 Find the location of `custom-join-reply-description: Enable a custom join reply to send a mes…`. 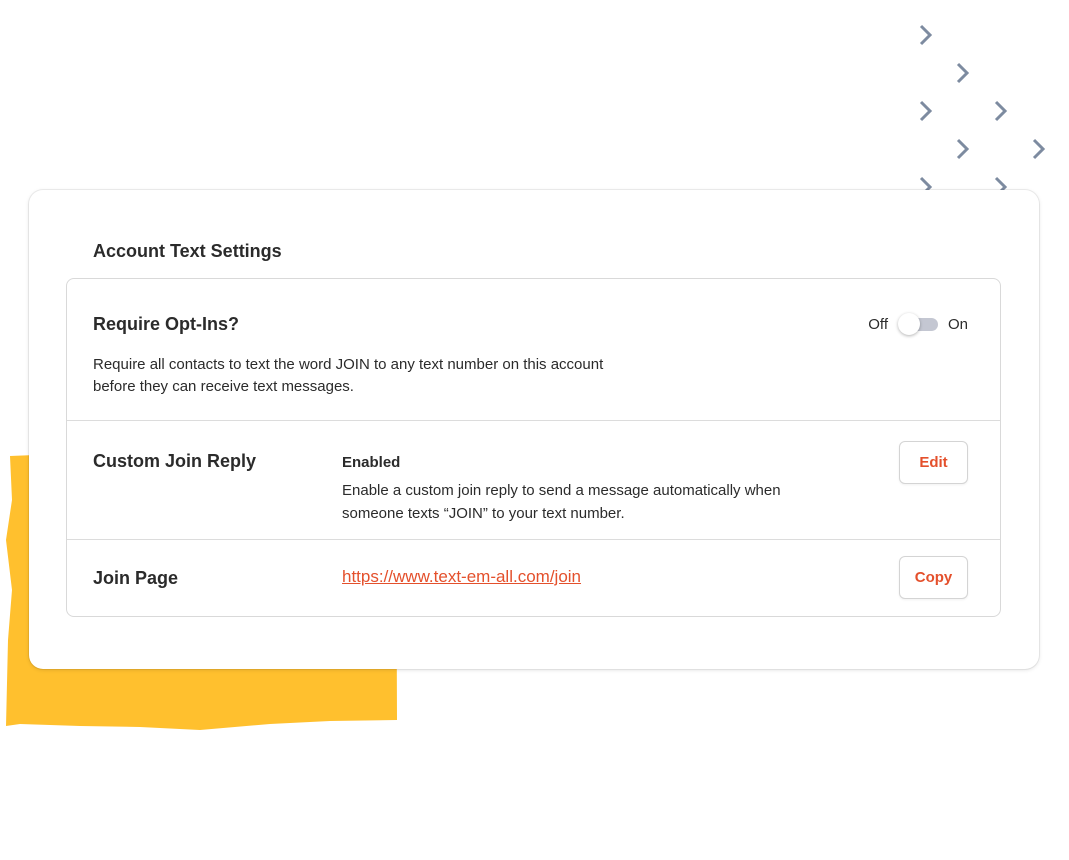

custom-join-reply-description: Enable a custom join reply to send a mes… is located at coordinates (561, 502).